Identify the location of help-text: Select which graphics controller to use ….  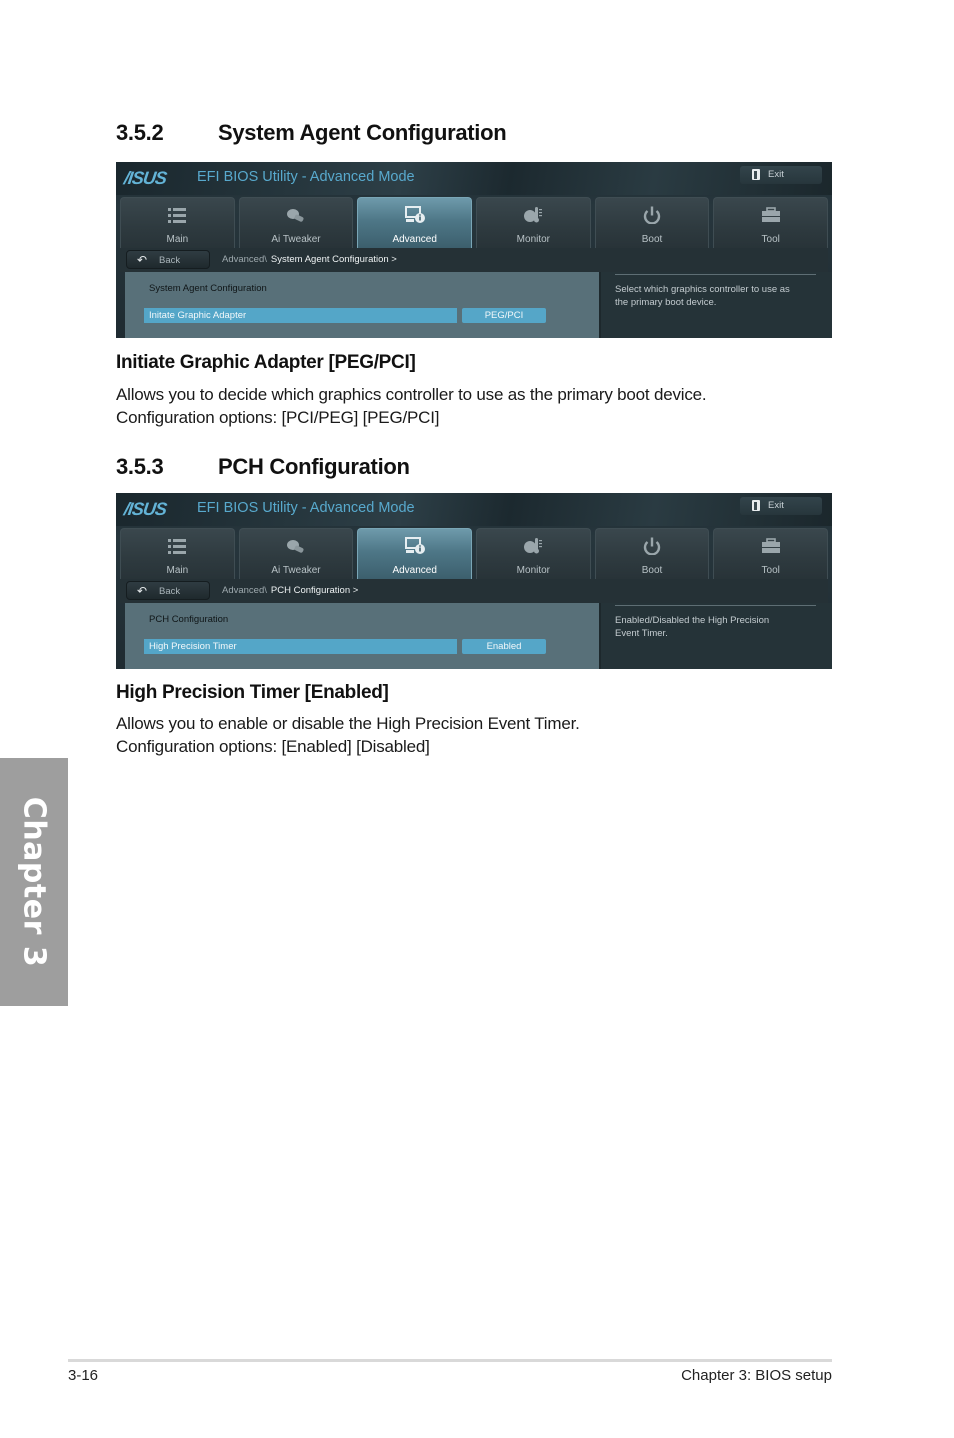
(702, 296).